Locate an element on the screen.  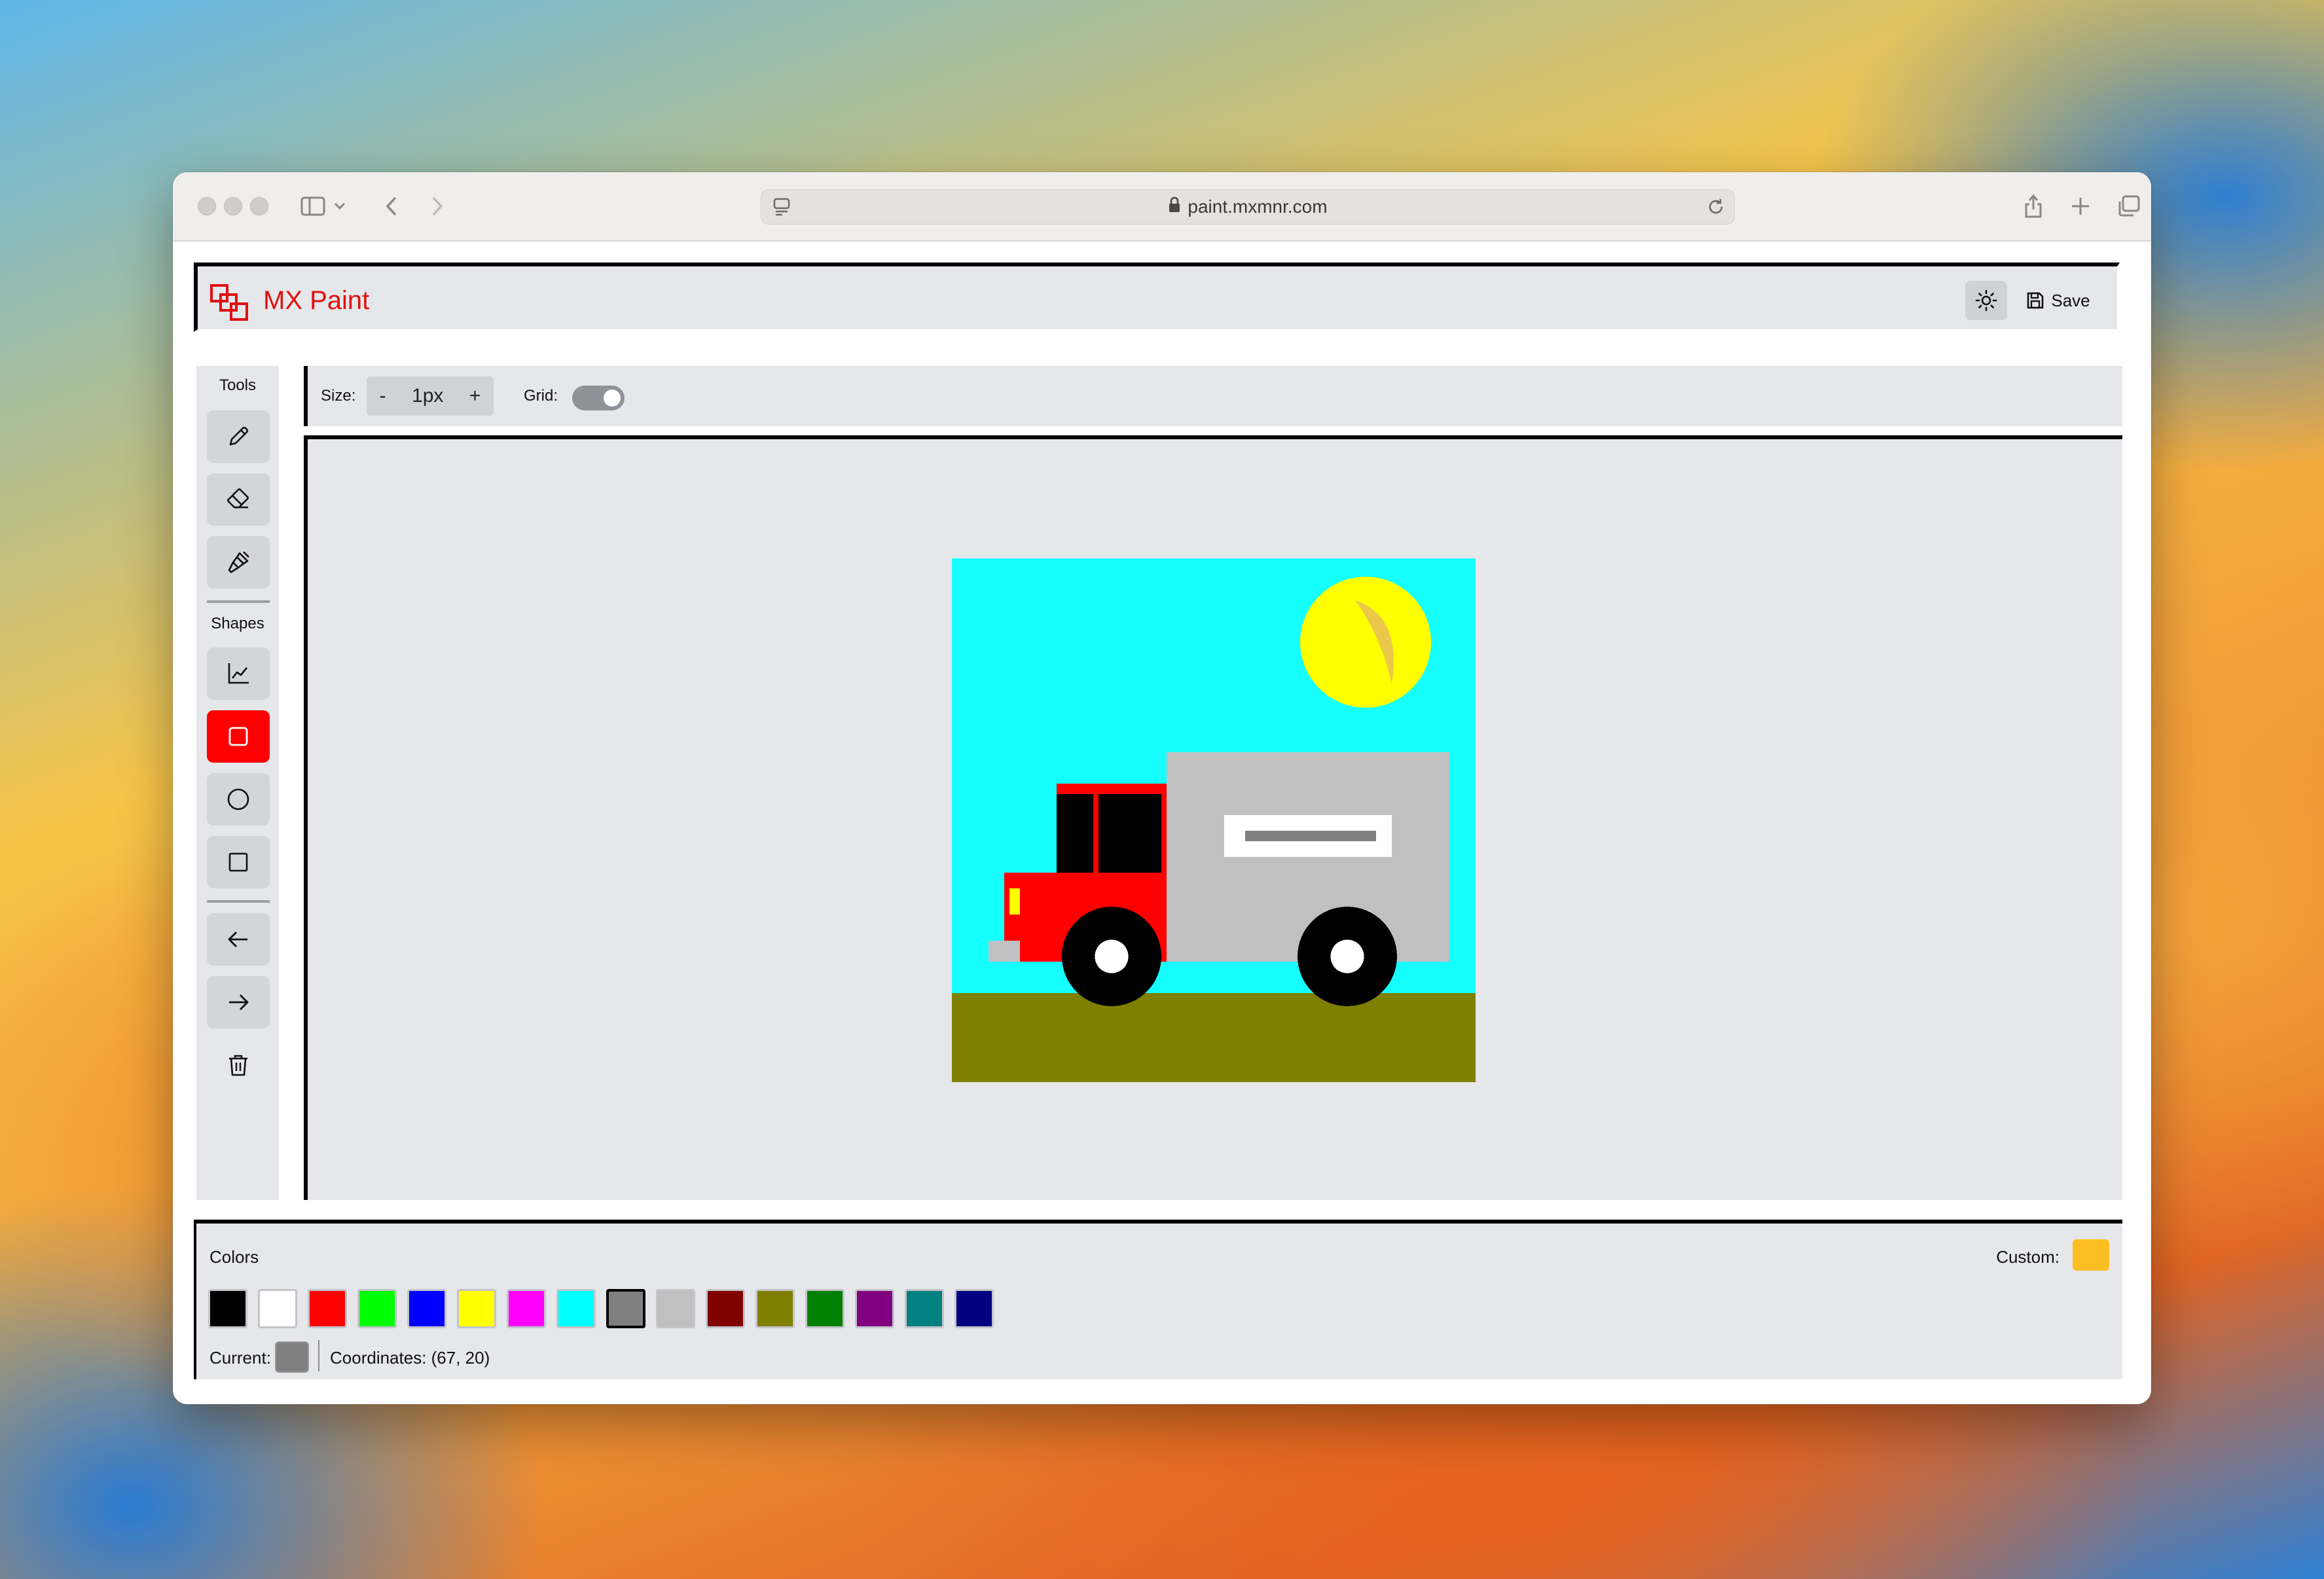
current-color-label: Current: is located at coordinates (240, 1358).